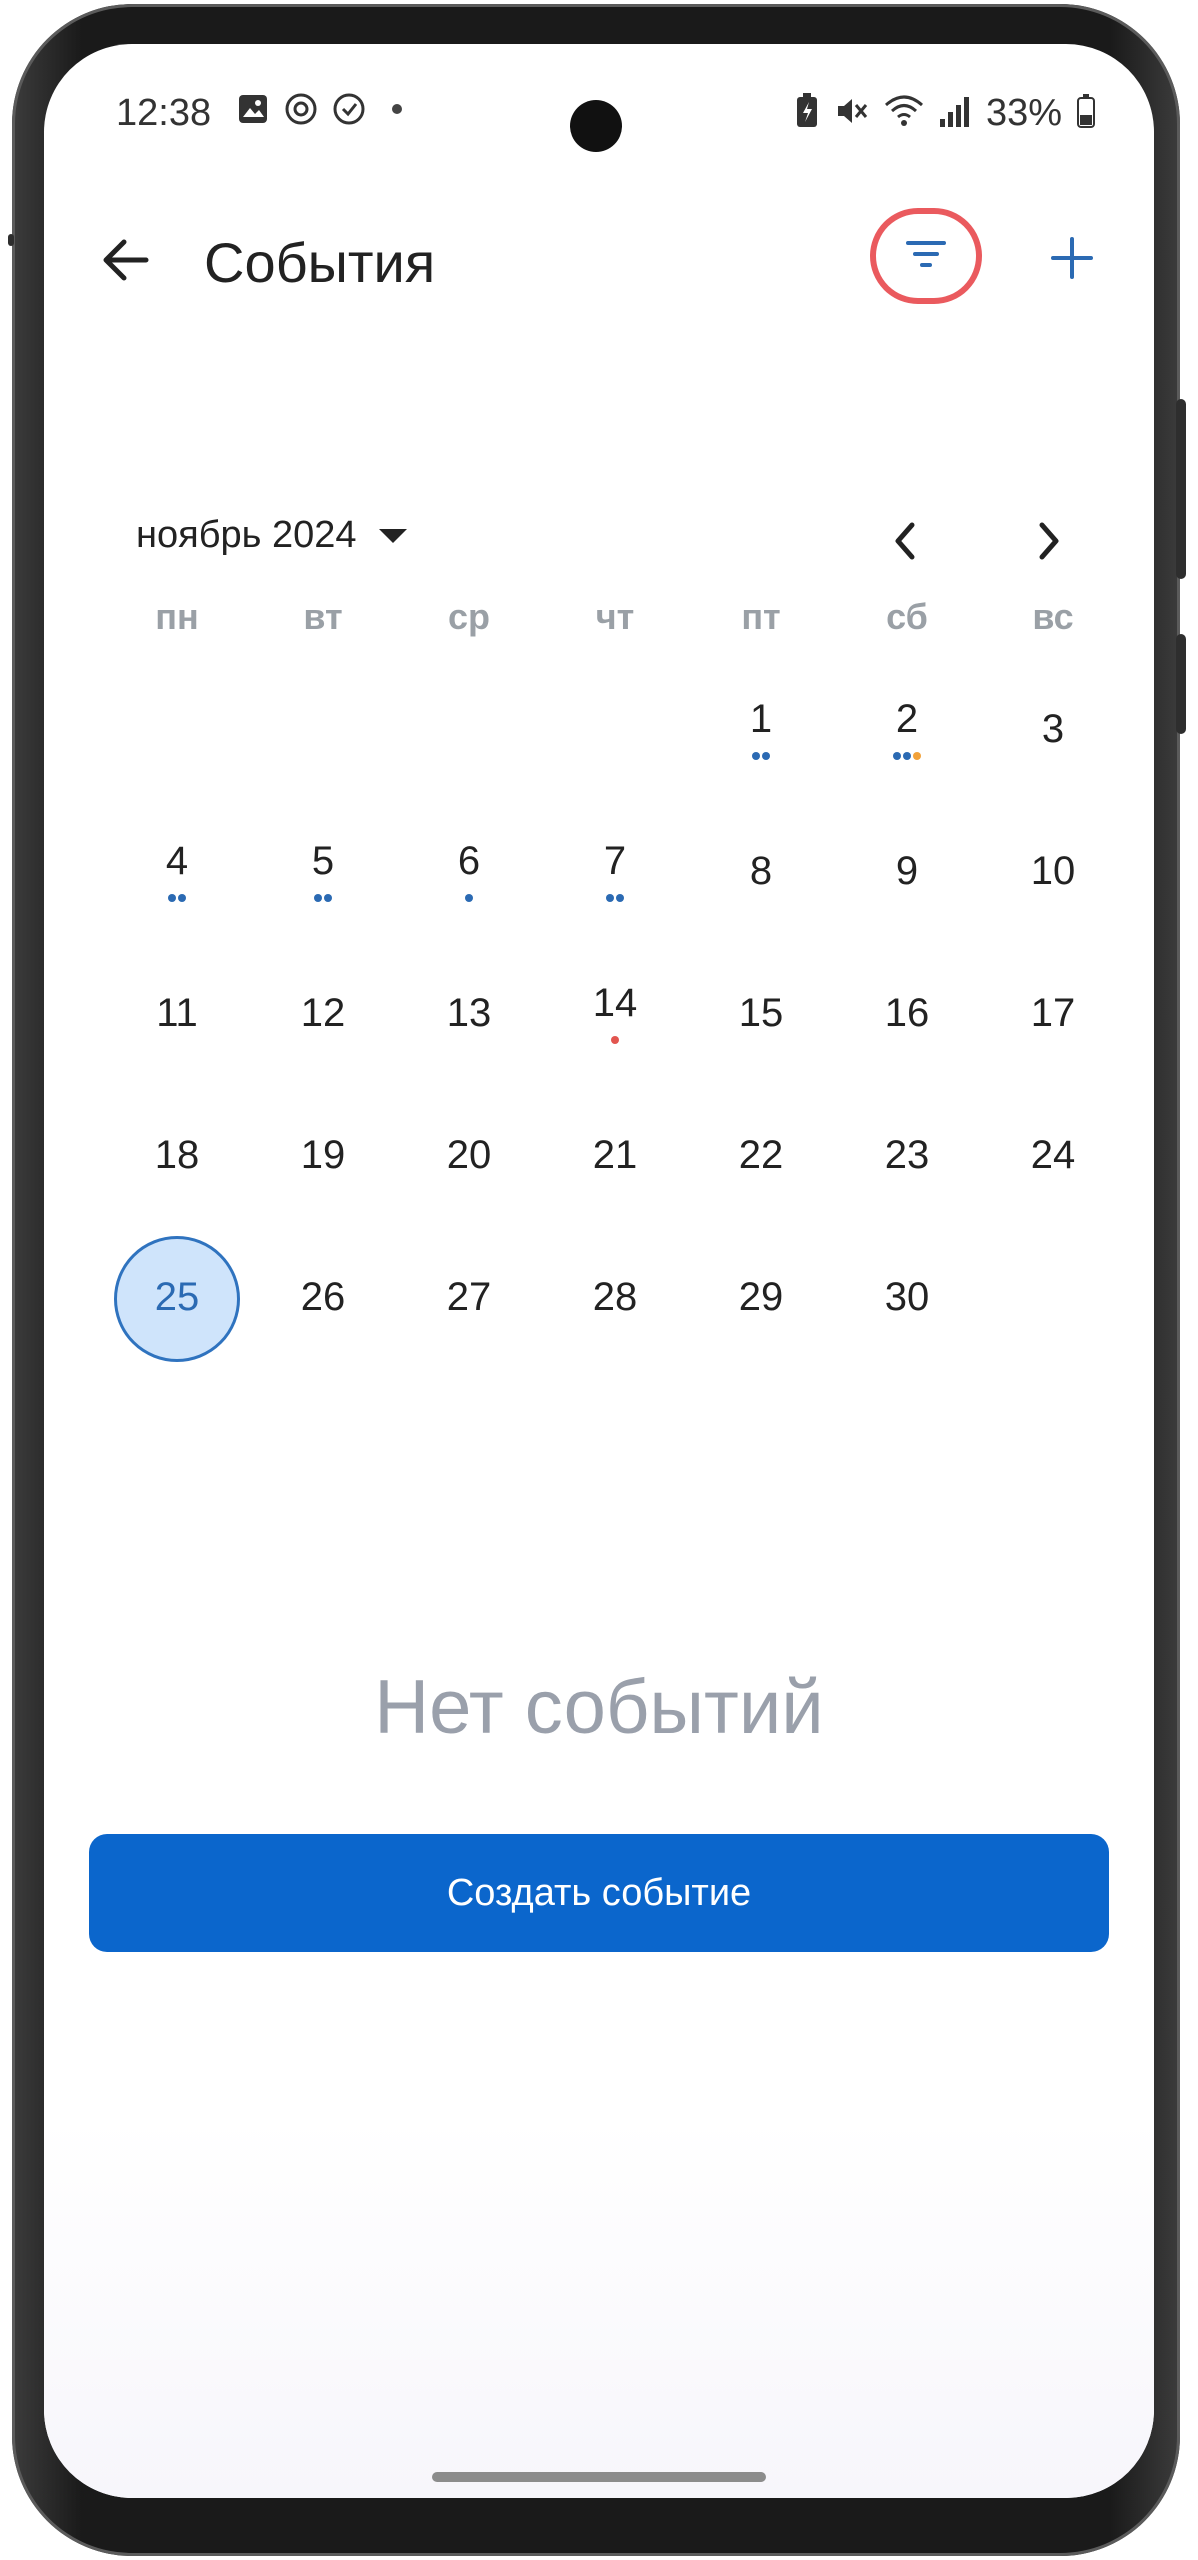 This screenshot has height=2560, width=1198. I want to click on day-number: 1, so click(761, 718).